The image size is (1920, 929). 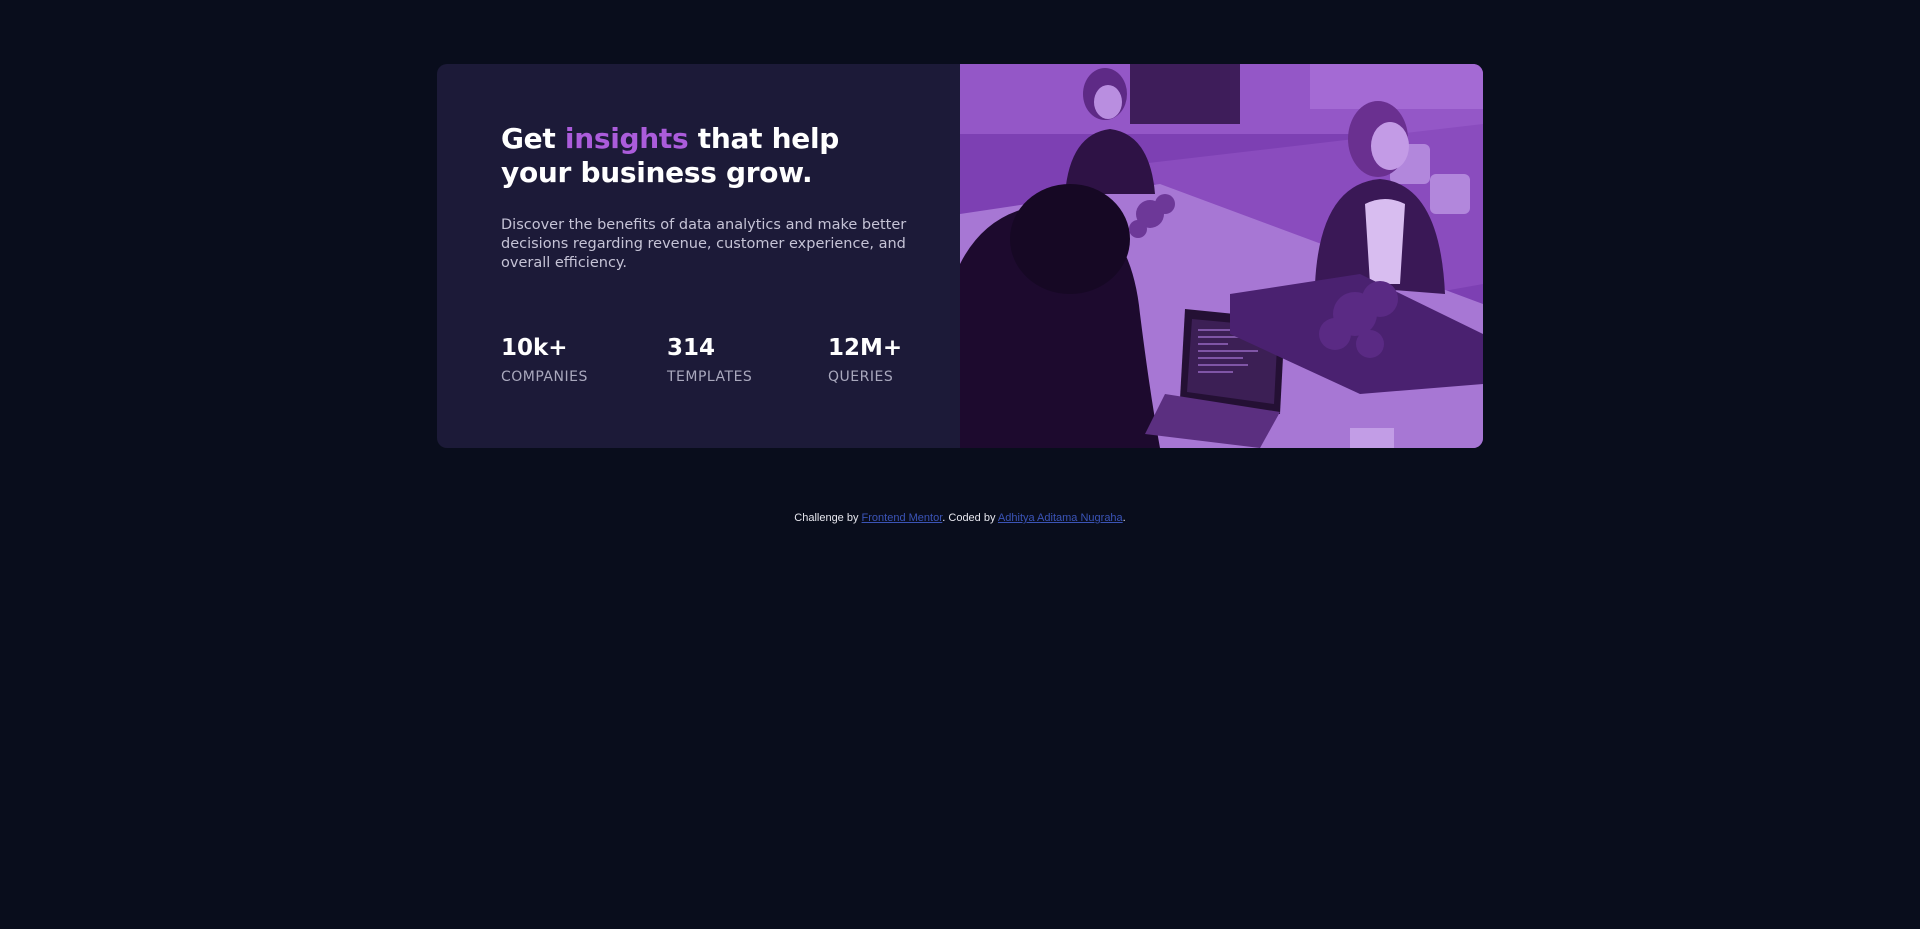 I want to click on stat-label: TEMPLATES, so click(x=710, y=377).